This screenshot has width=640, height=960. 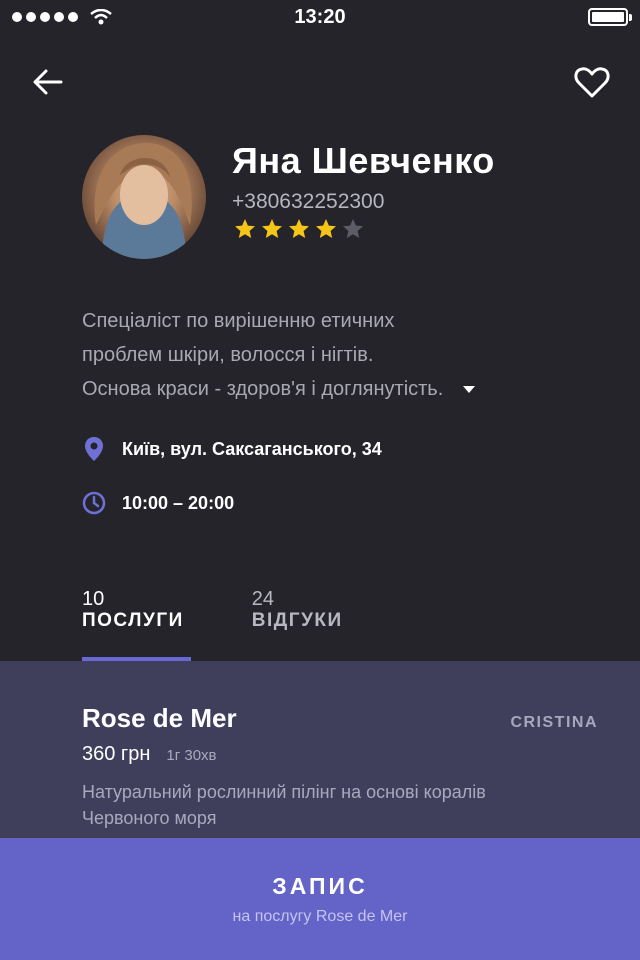 What do you see at coordinates (191, 755) in the screenshot?
I see `service-duration: 1г 30хв` at bounding box center [191, 755].